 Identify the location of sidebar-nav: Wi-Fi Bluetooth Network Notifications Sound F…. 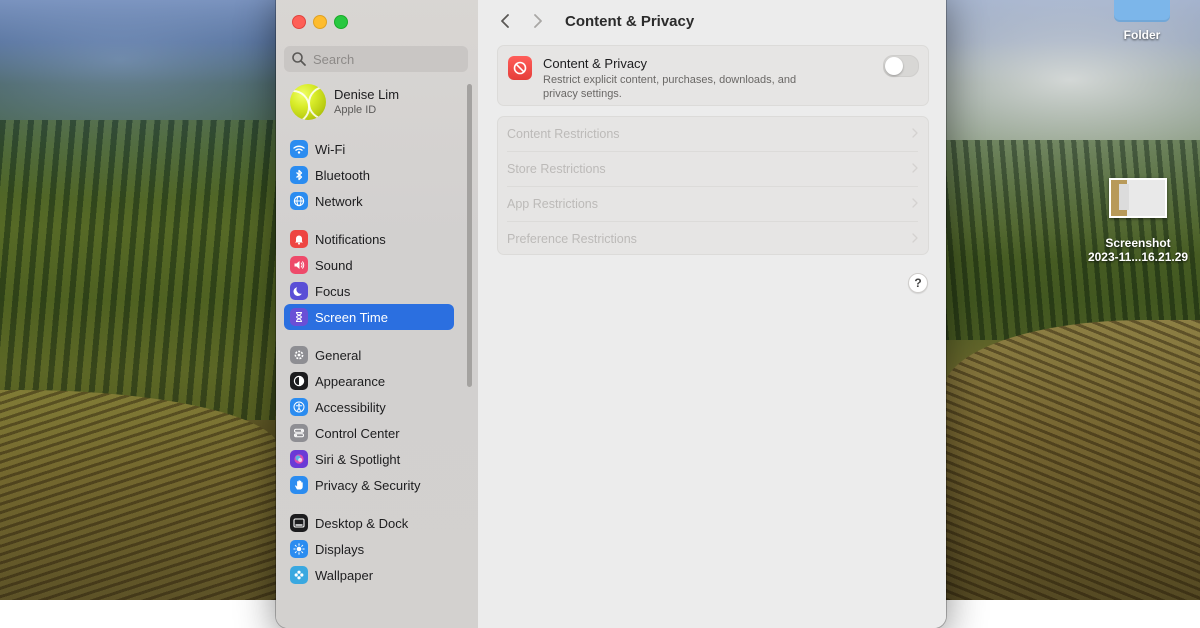
(369, 362).